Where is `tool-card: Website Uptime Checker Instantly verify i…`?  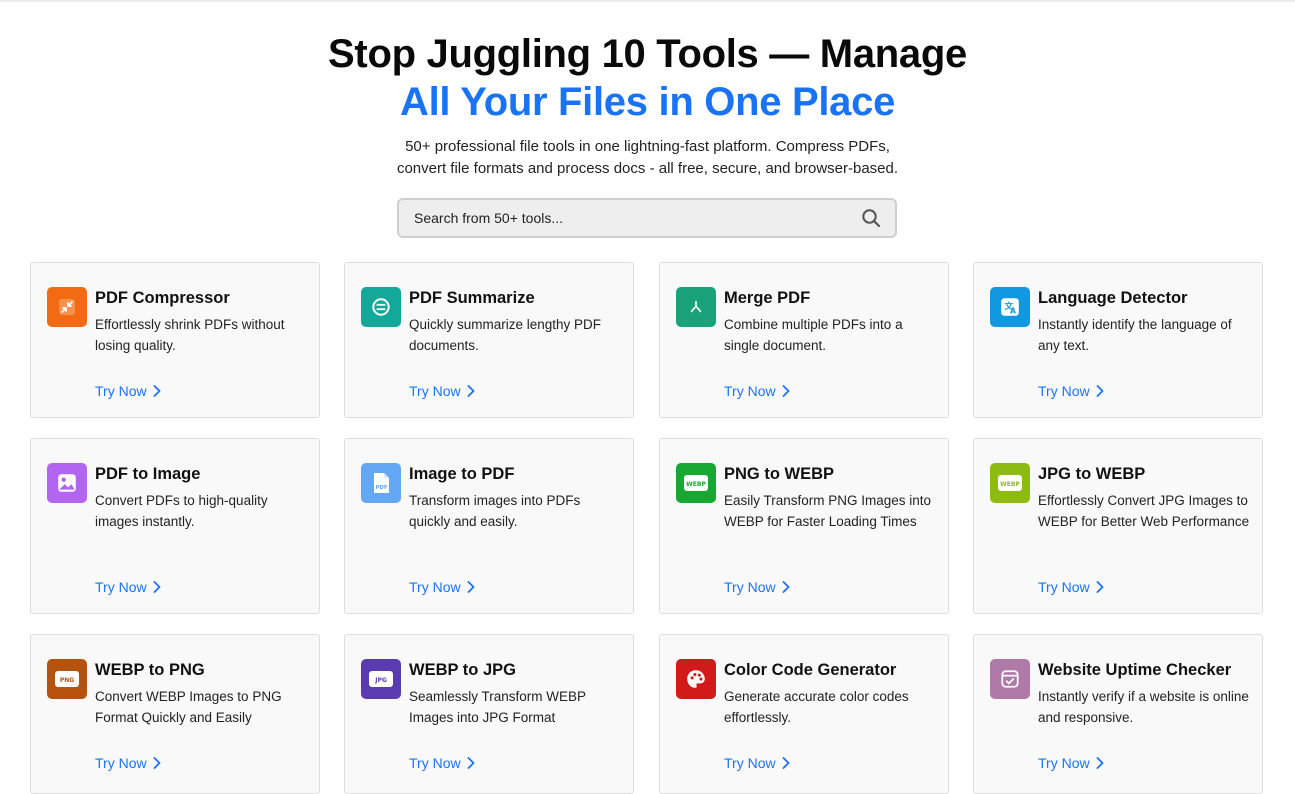 tool-card: Website Uptime Checker Instantly verify i… is located at coordinates (1118, 714).